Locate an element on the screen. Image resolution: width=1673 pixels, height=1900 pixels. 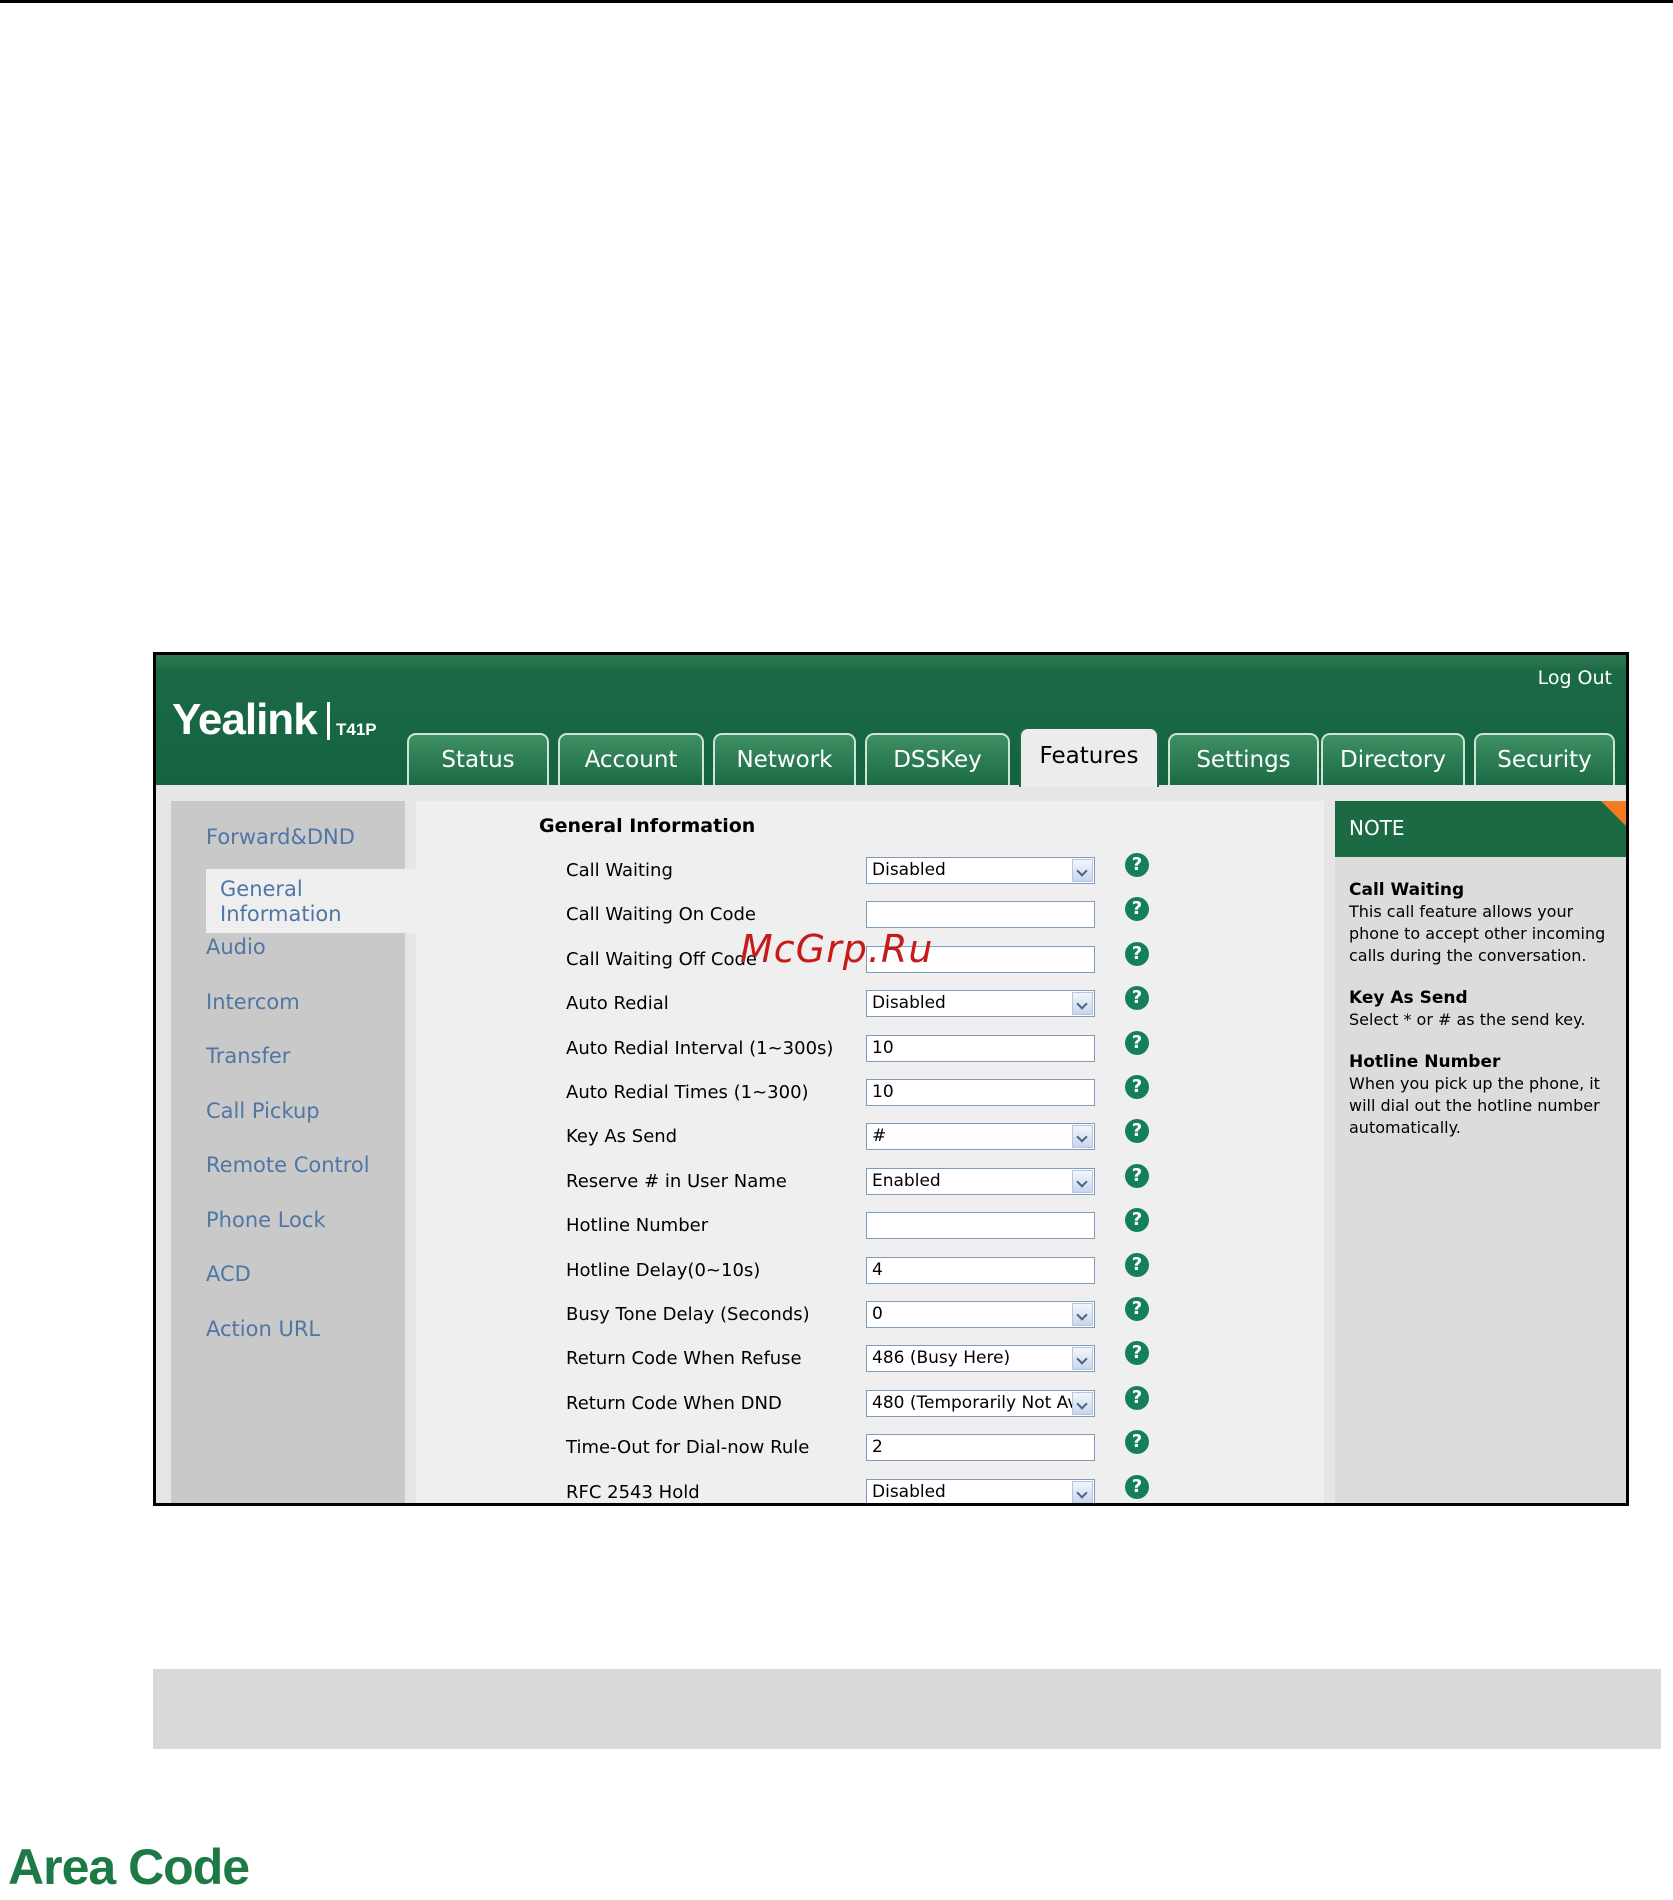
tab-network: Network is located at coordinates (784, 759).